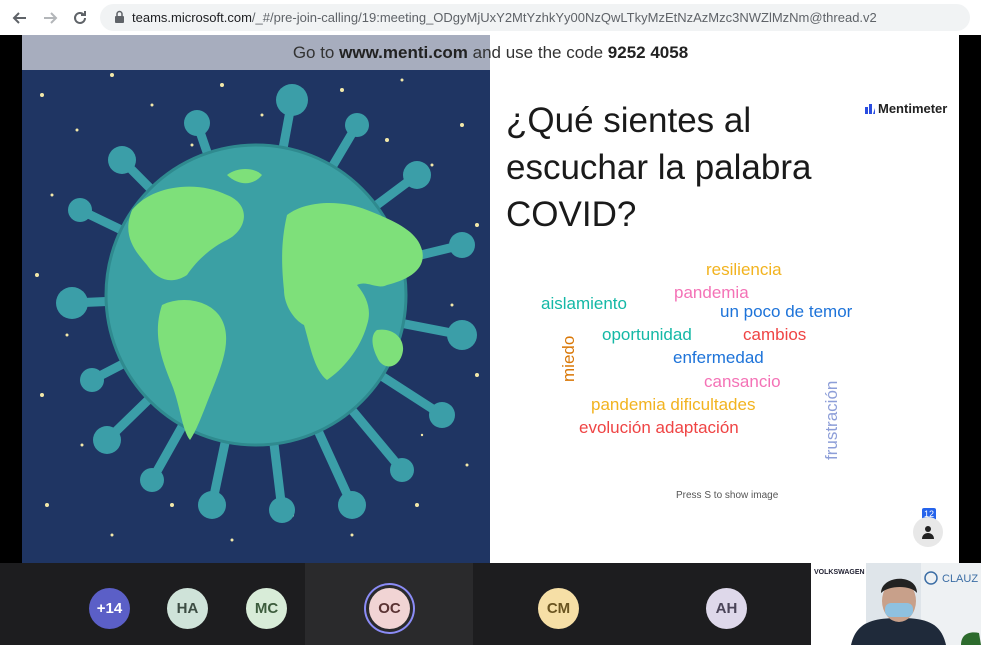 This screenshot has height=645, width=981. Describe the element at coordinates (584, 303) in the screenshot. I see `word-aislamiento: aislamiento` at that location.